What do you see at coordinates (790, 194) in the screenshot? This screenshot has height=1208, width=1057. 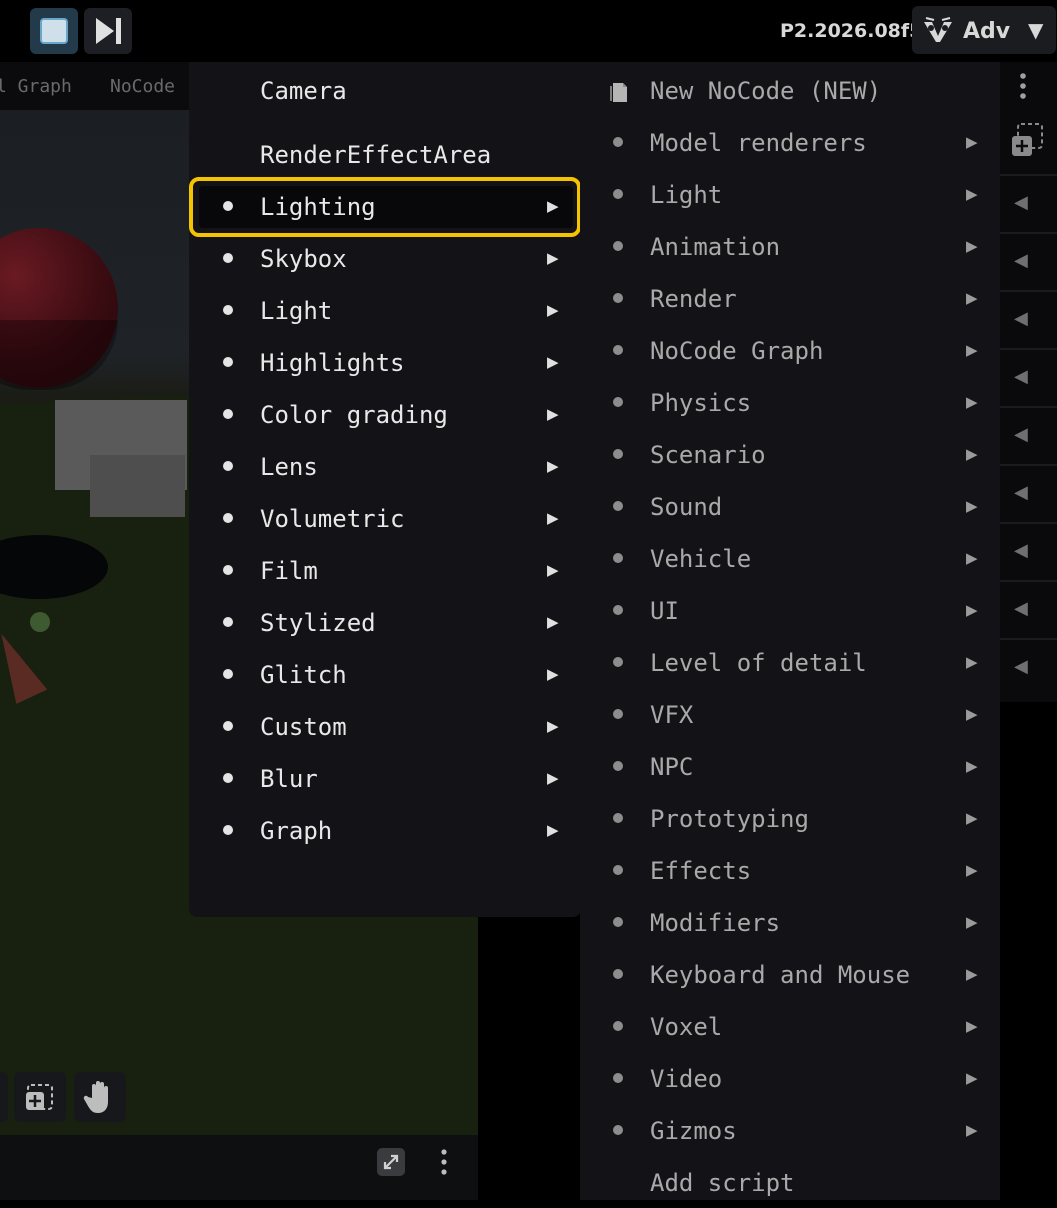 I see `submenu-item-light: Light ▶` at bounding box center [790, 194].